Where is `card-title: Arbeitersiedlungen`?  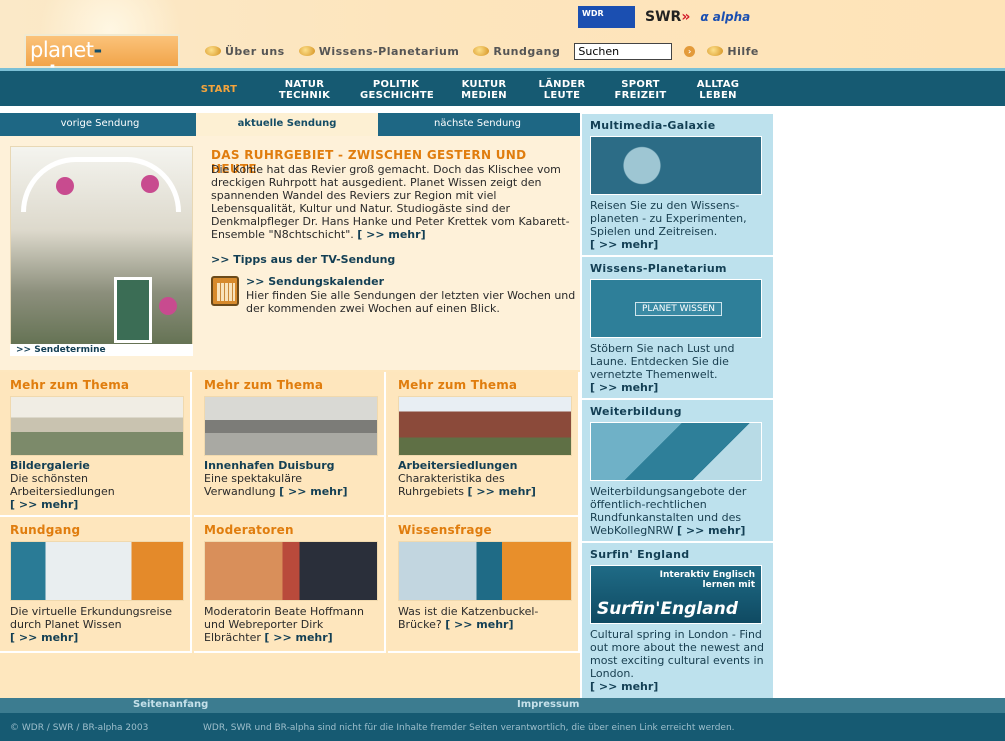
card-title: Arbeitersiedlungen is located at coordinates (483, 465).